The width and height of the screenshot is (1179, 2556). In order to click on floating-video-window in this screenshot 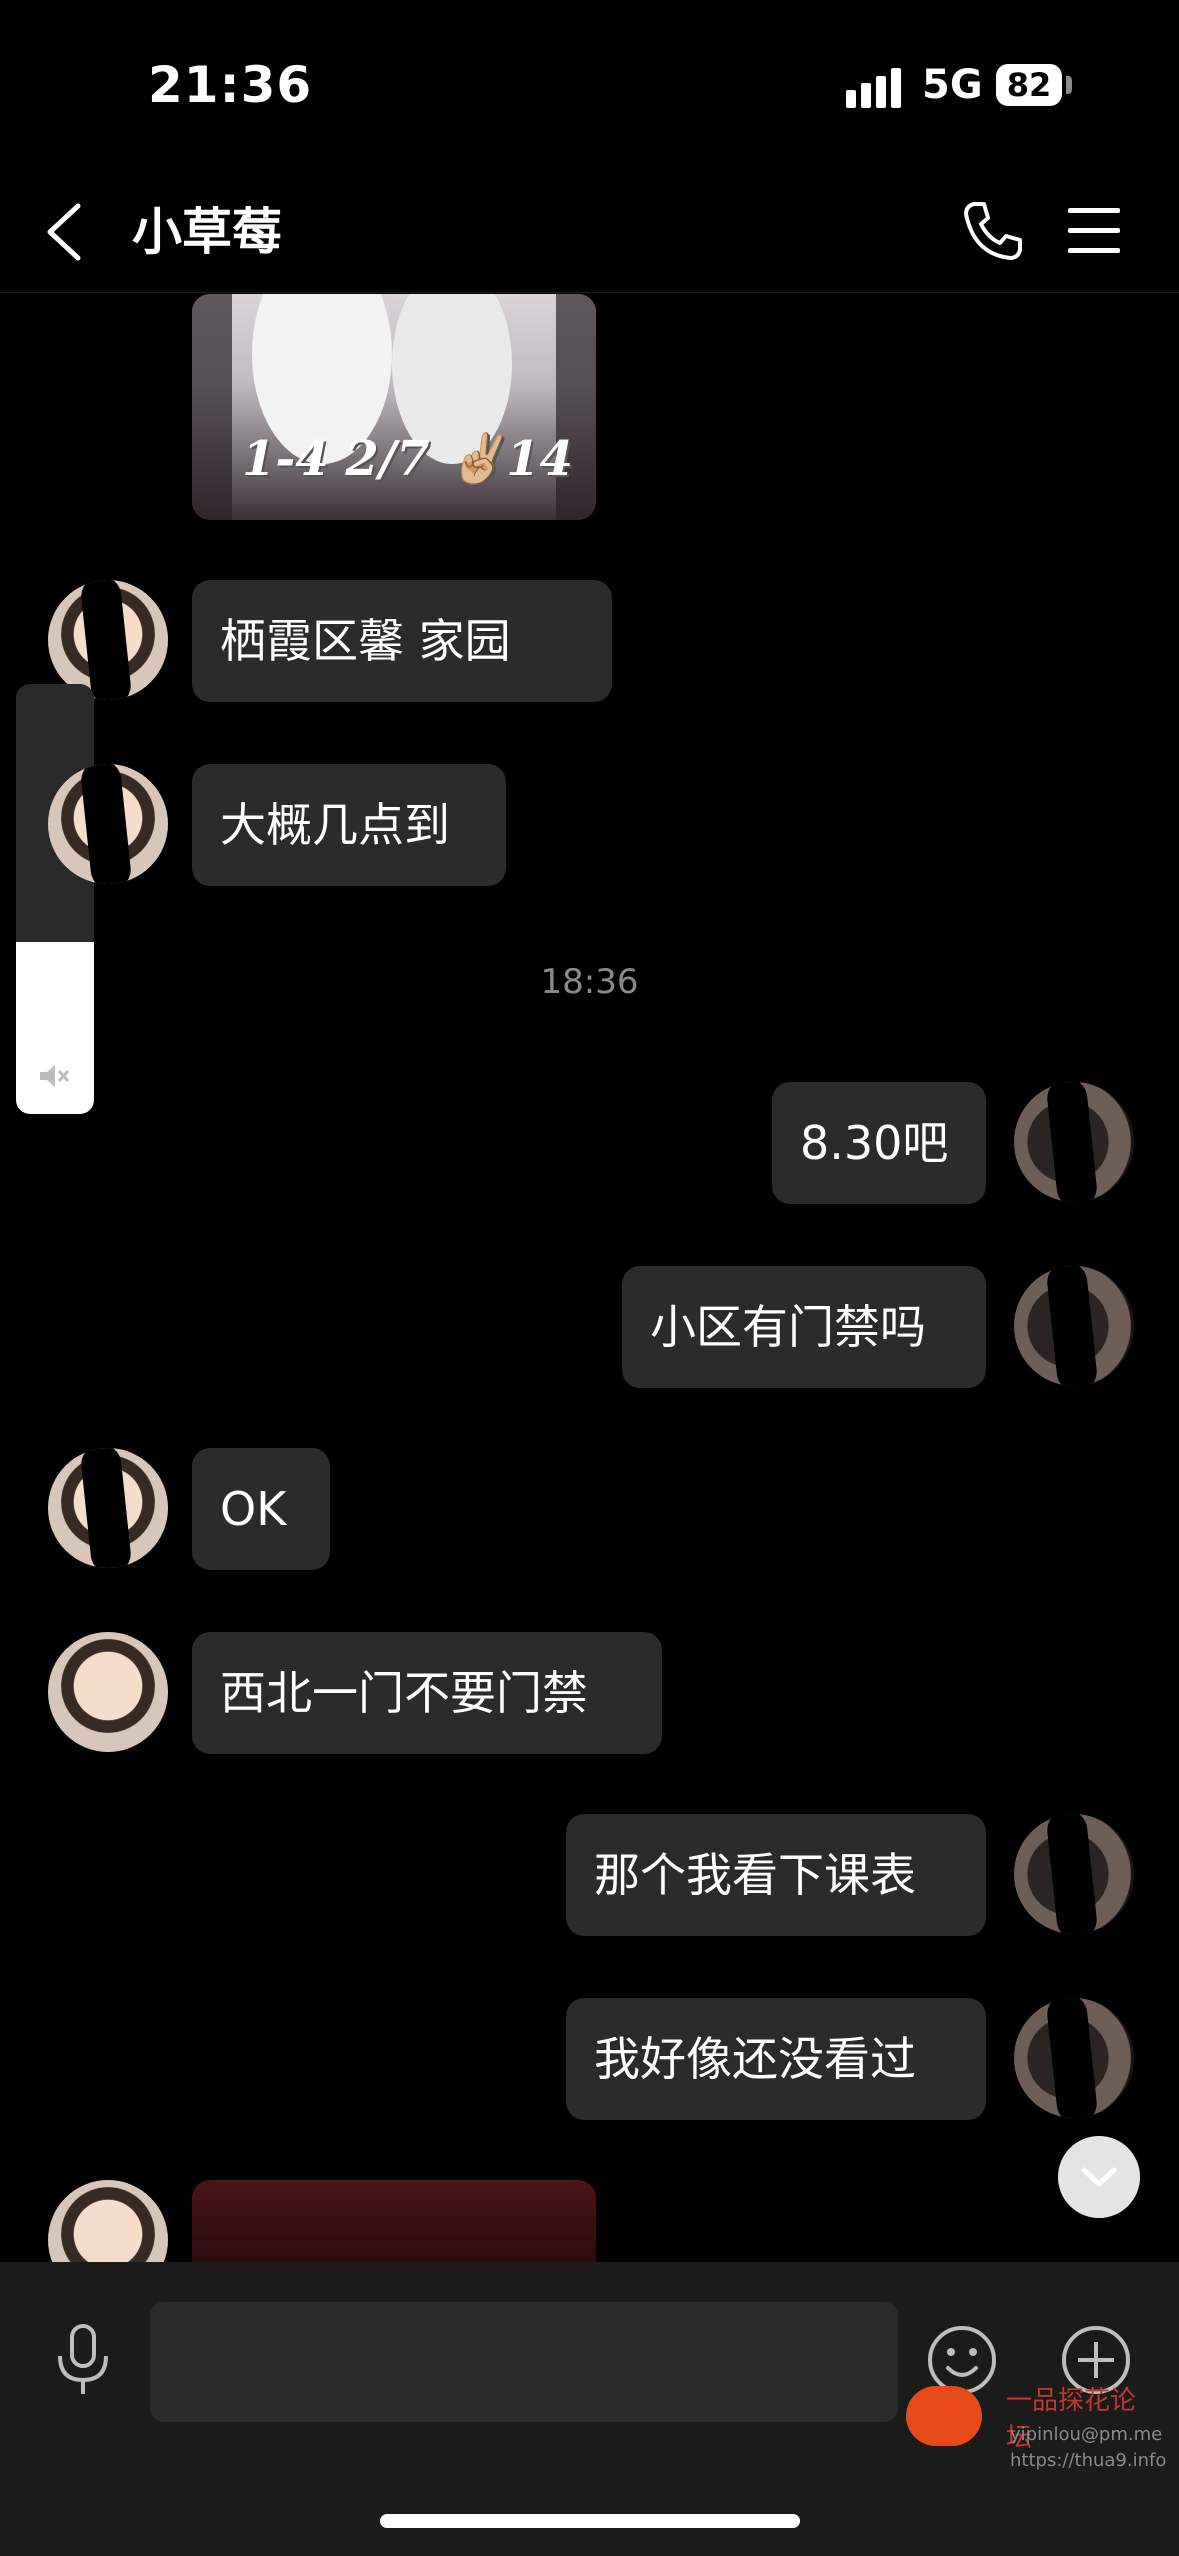, I will do `click(55, 899)`.